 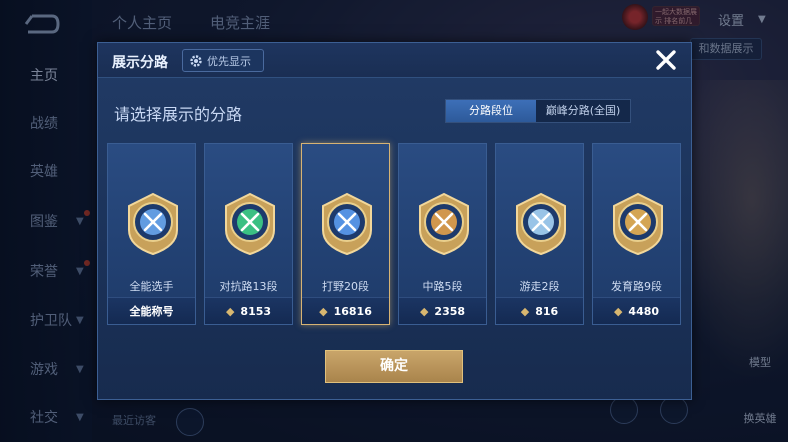 What do you see at coordinates (153, 224) in the screenshot?
I see `all-round-emblem-icon` at bounding box center [153, 224].